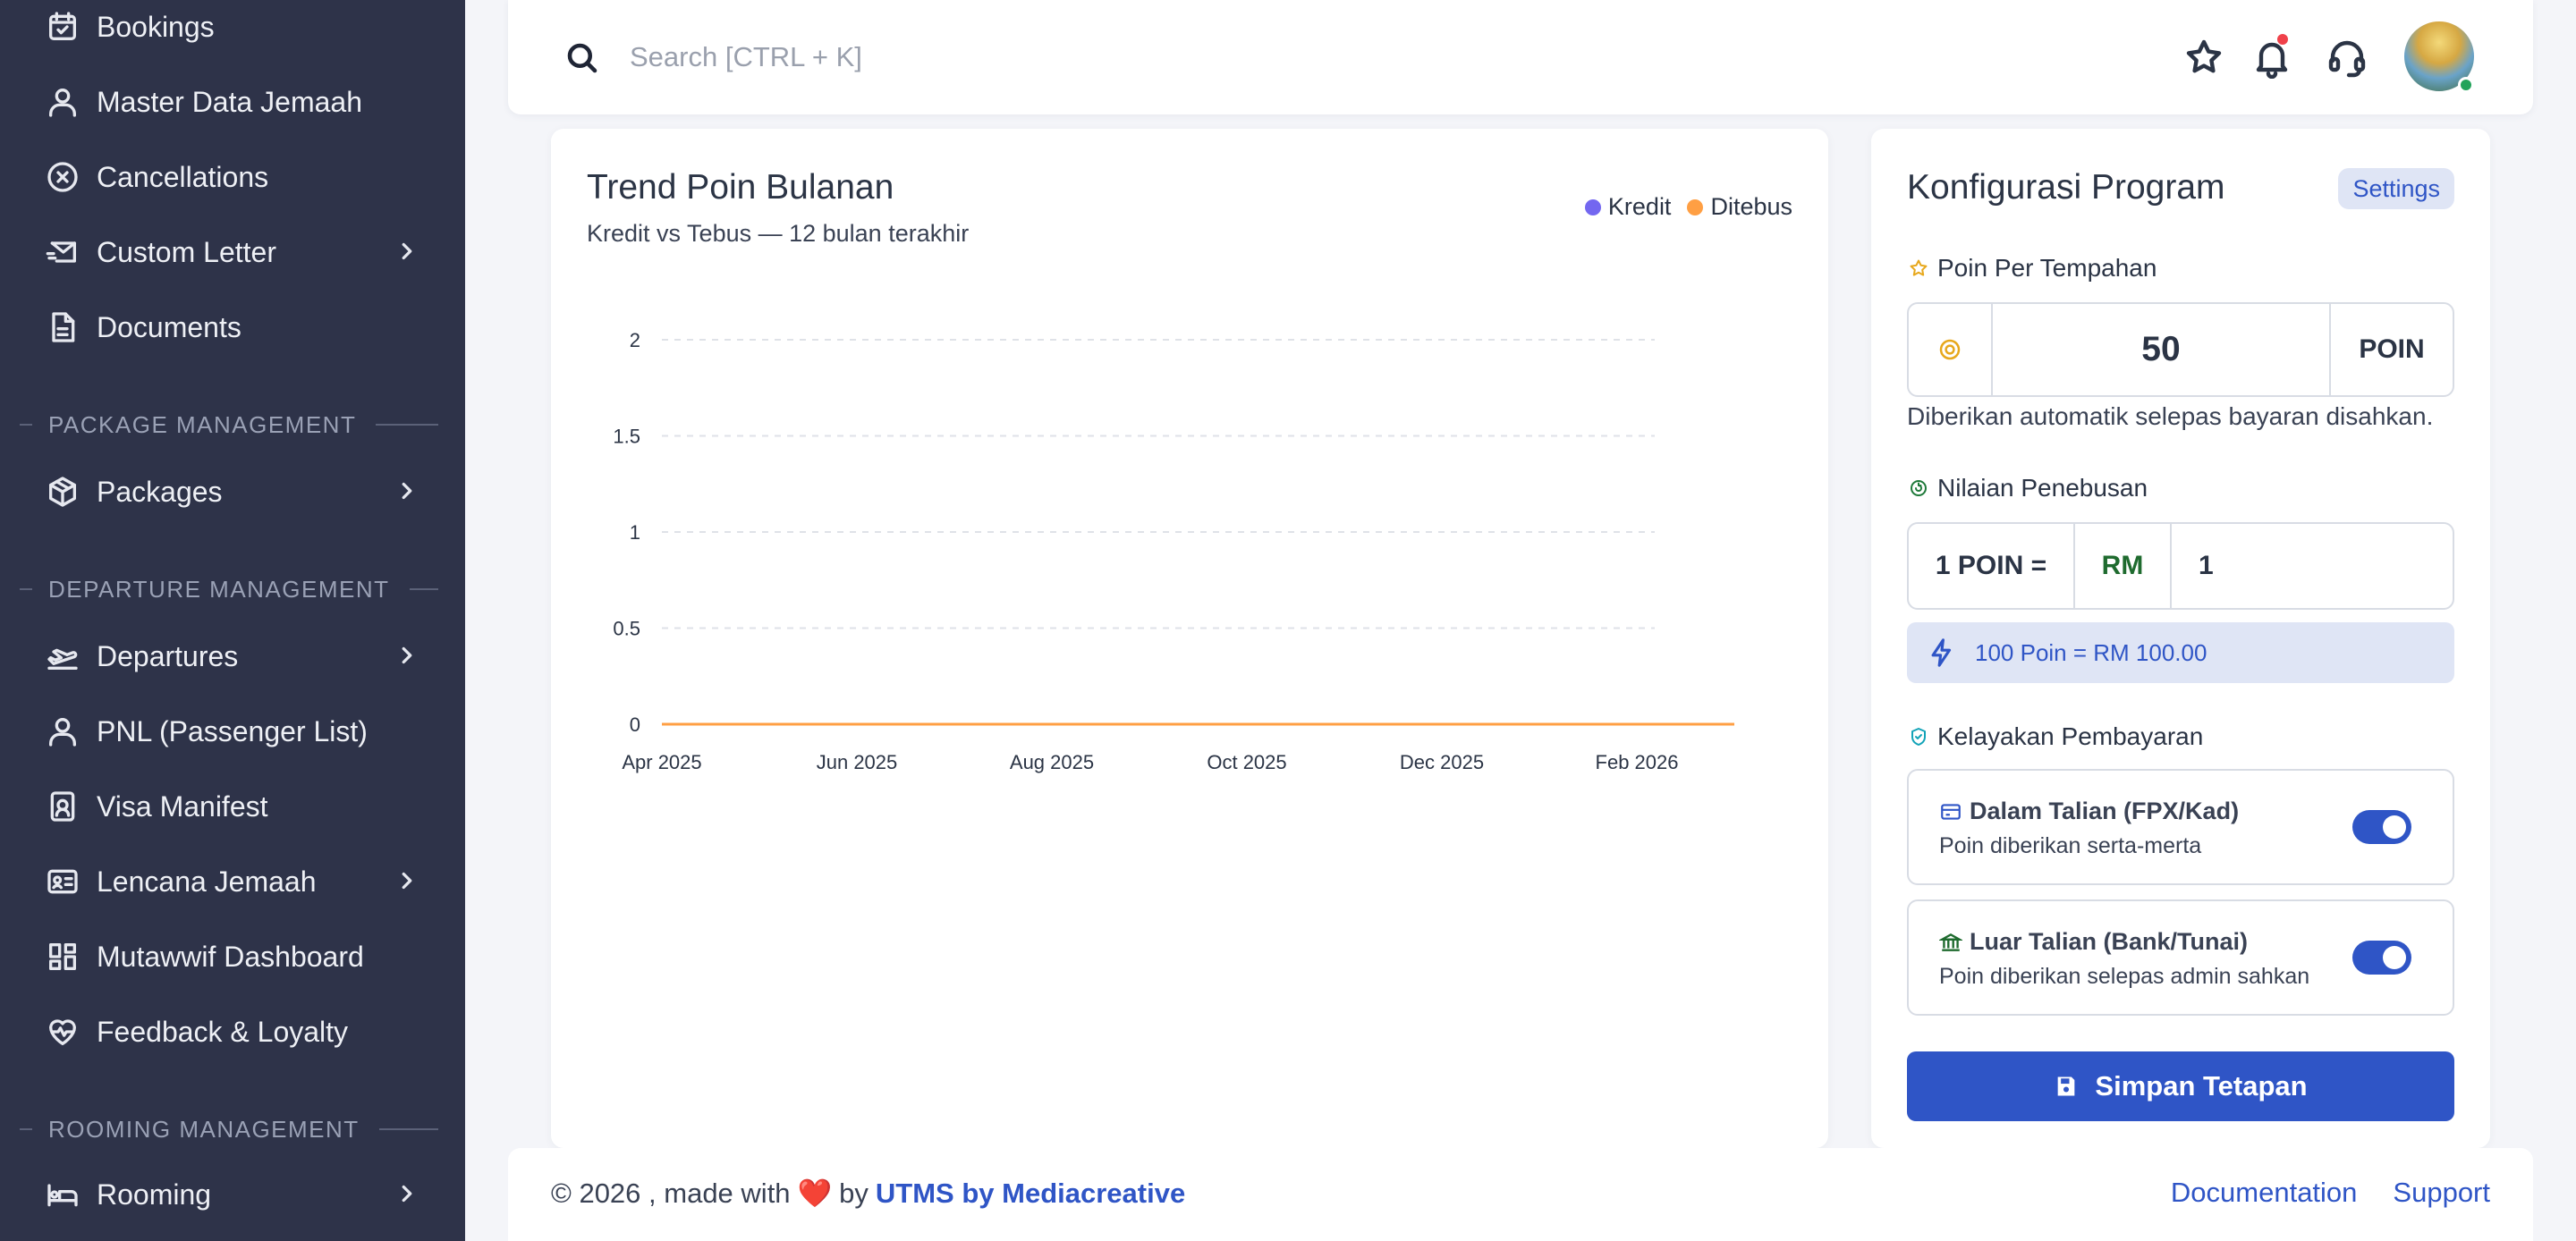 This screenshot has height=1241, width=2576. I want to click on footer-links: Documentation Support, so click(2312, 1193).